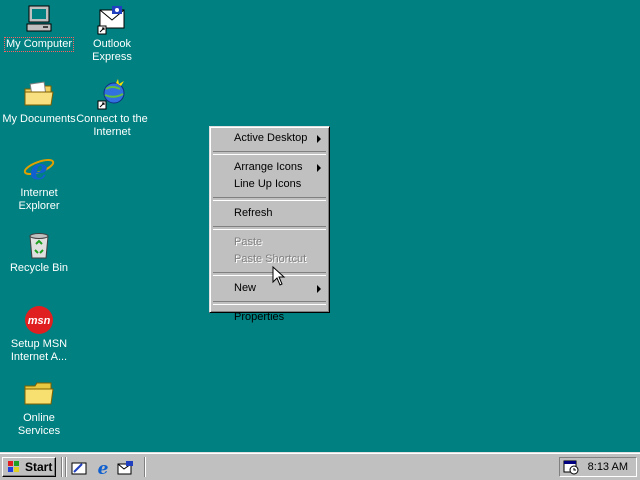 This screenshot has width=640, height=480. Describe the element at coordinates (39, 268) in the screenshot. I see `desktop-icon-label: Recycle Bin` at that location.